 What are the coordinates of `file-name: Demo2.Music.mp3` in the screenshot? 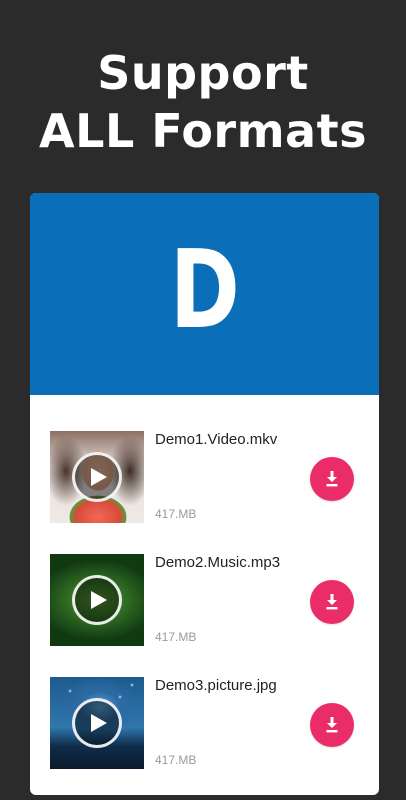 It's located at (218, 562).